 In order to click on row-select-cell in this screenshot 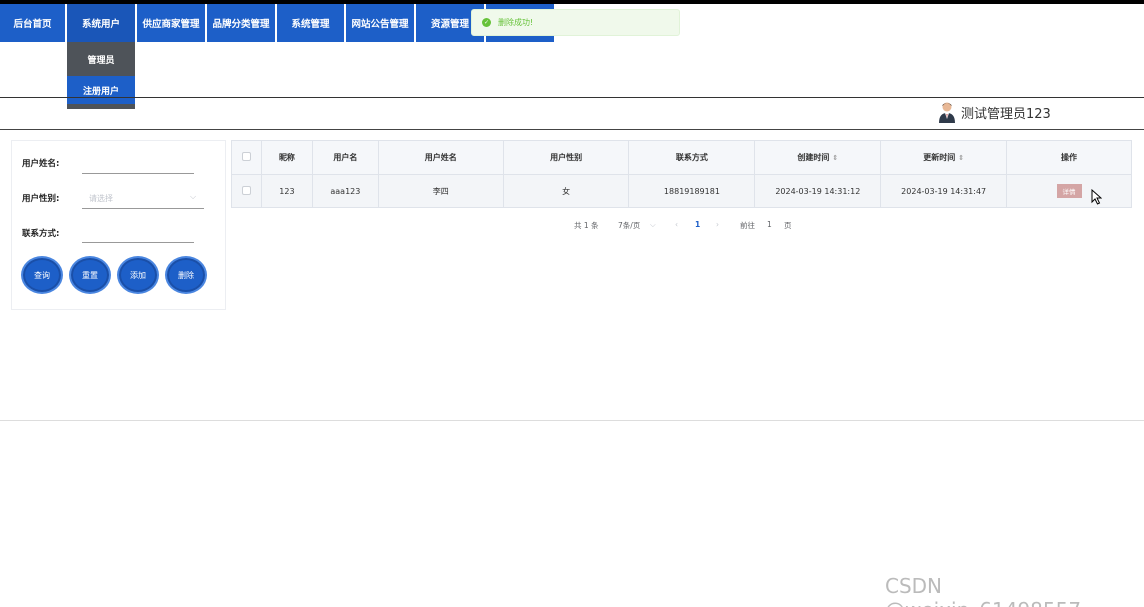, I will do `click(246, 191)`.